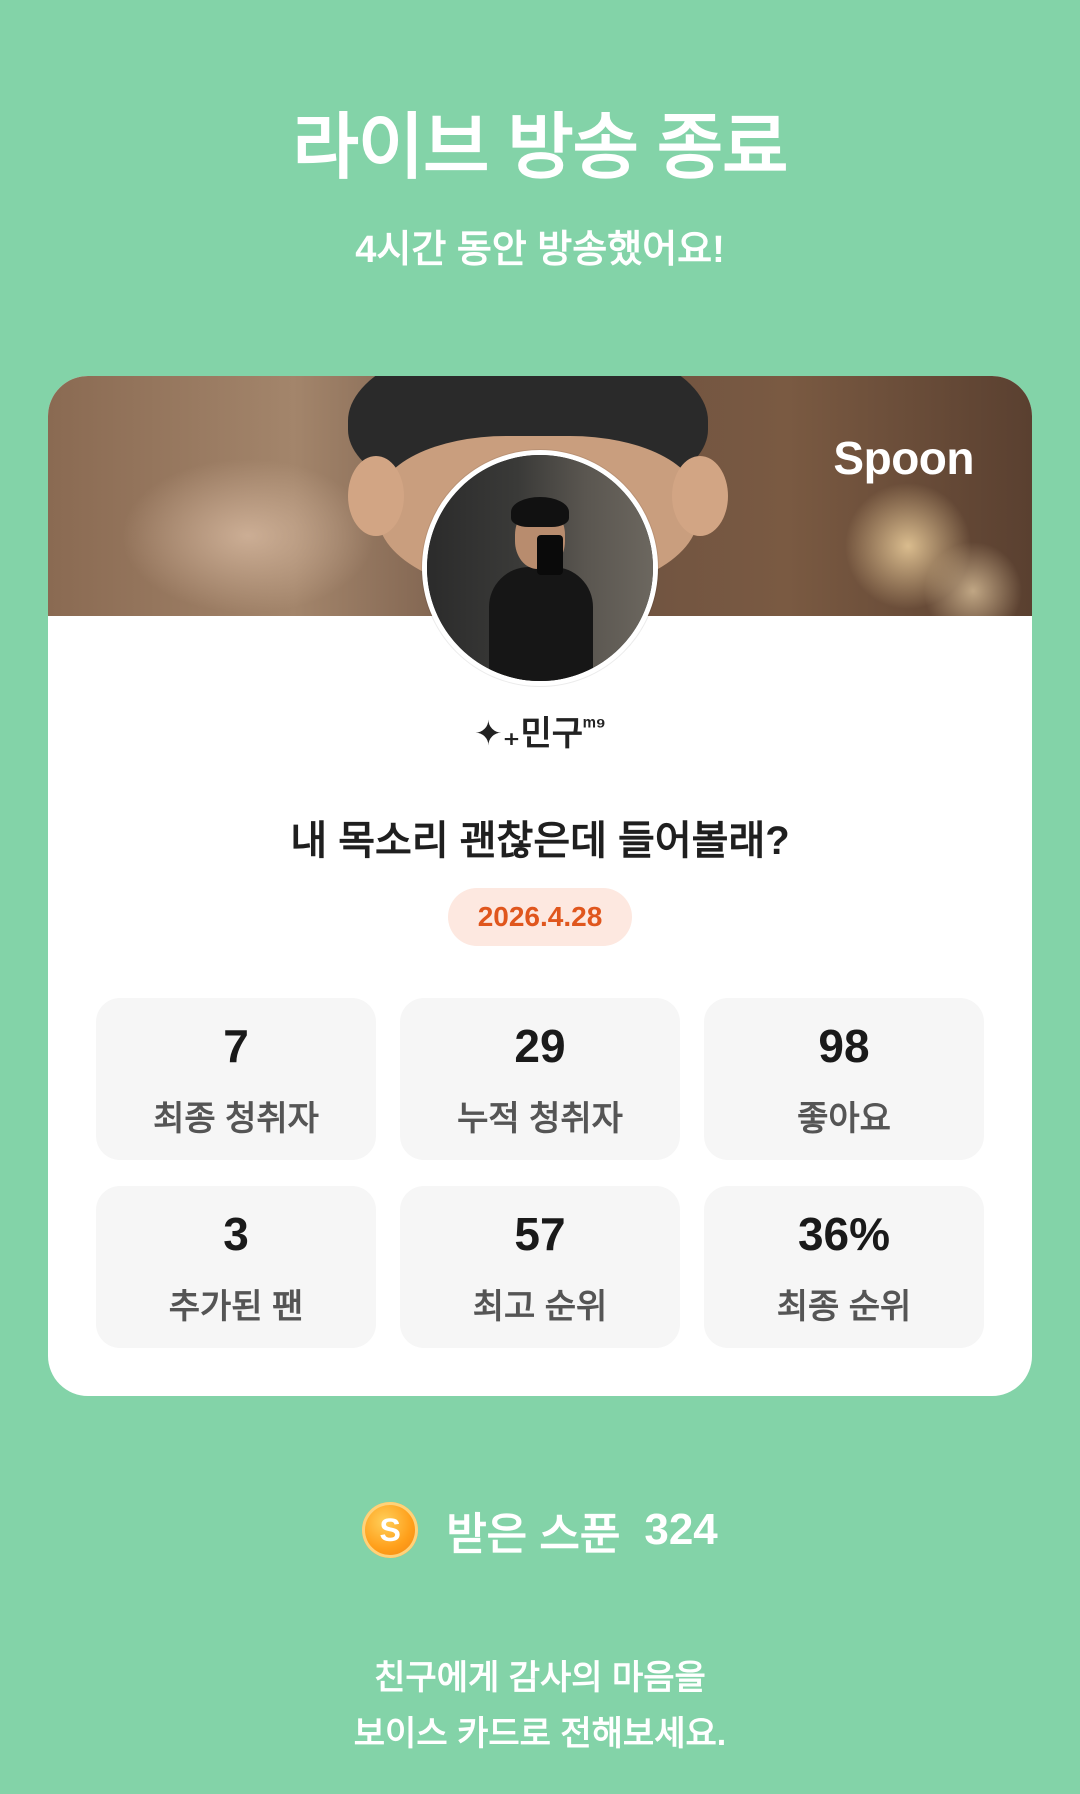  I want to click on stat-value: 36%, so click(844, 1233).